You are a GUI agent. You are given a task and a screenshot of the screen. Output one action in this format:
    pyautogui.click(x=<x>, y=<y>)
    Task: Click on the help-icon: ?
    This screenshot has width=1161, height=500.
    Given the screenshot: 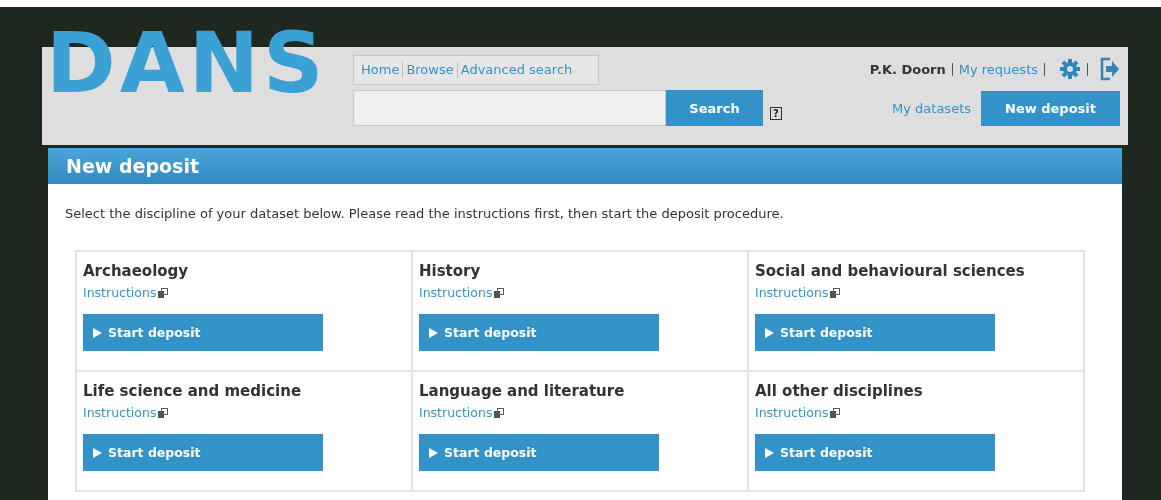 What is the action you would take?
    pyautogui.click(x=776, y=113)
    